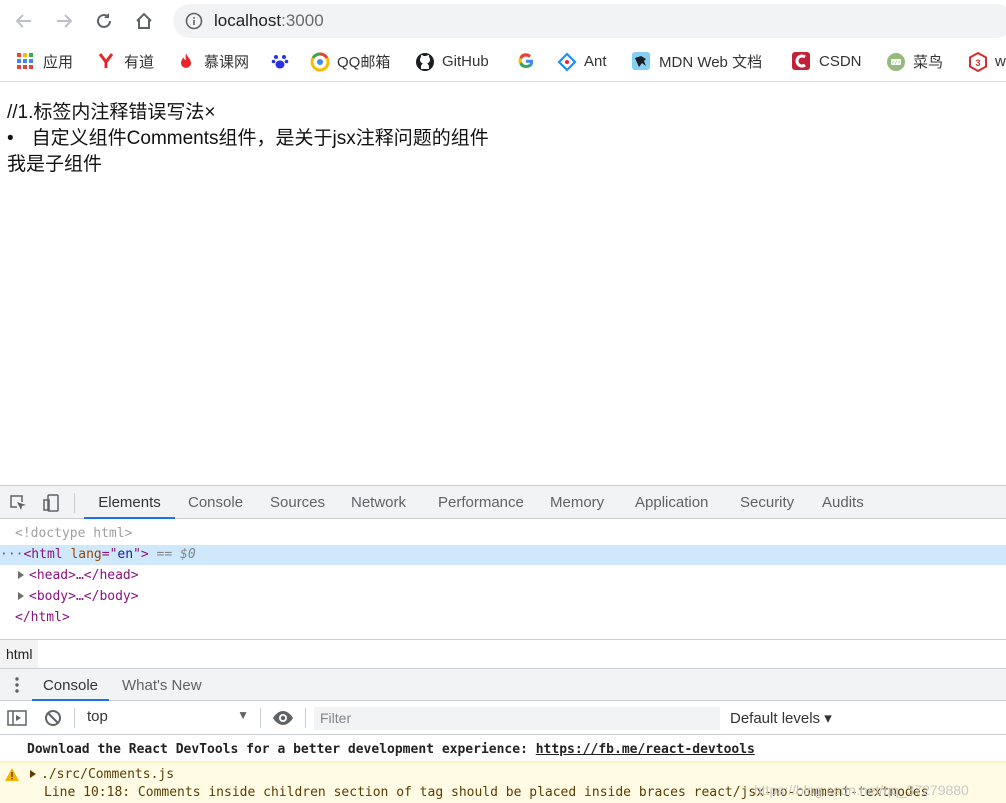  What do you see at coordinates (73, 534) in the screenshot?
I see `doctype-node: <!doctype html>` at bounding box center [73, 534].